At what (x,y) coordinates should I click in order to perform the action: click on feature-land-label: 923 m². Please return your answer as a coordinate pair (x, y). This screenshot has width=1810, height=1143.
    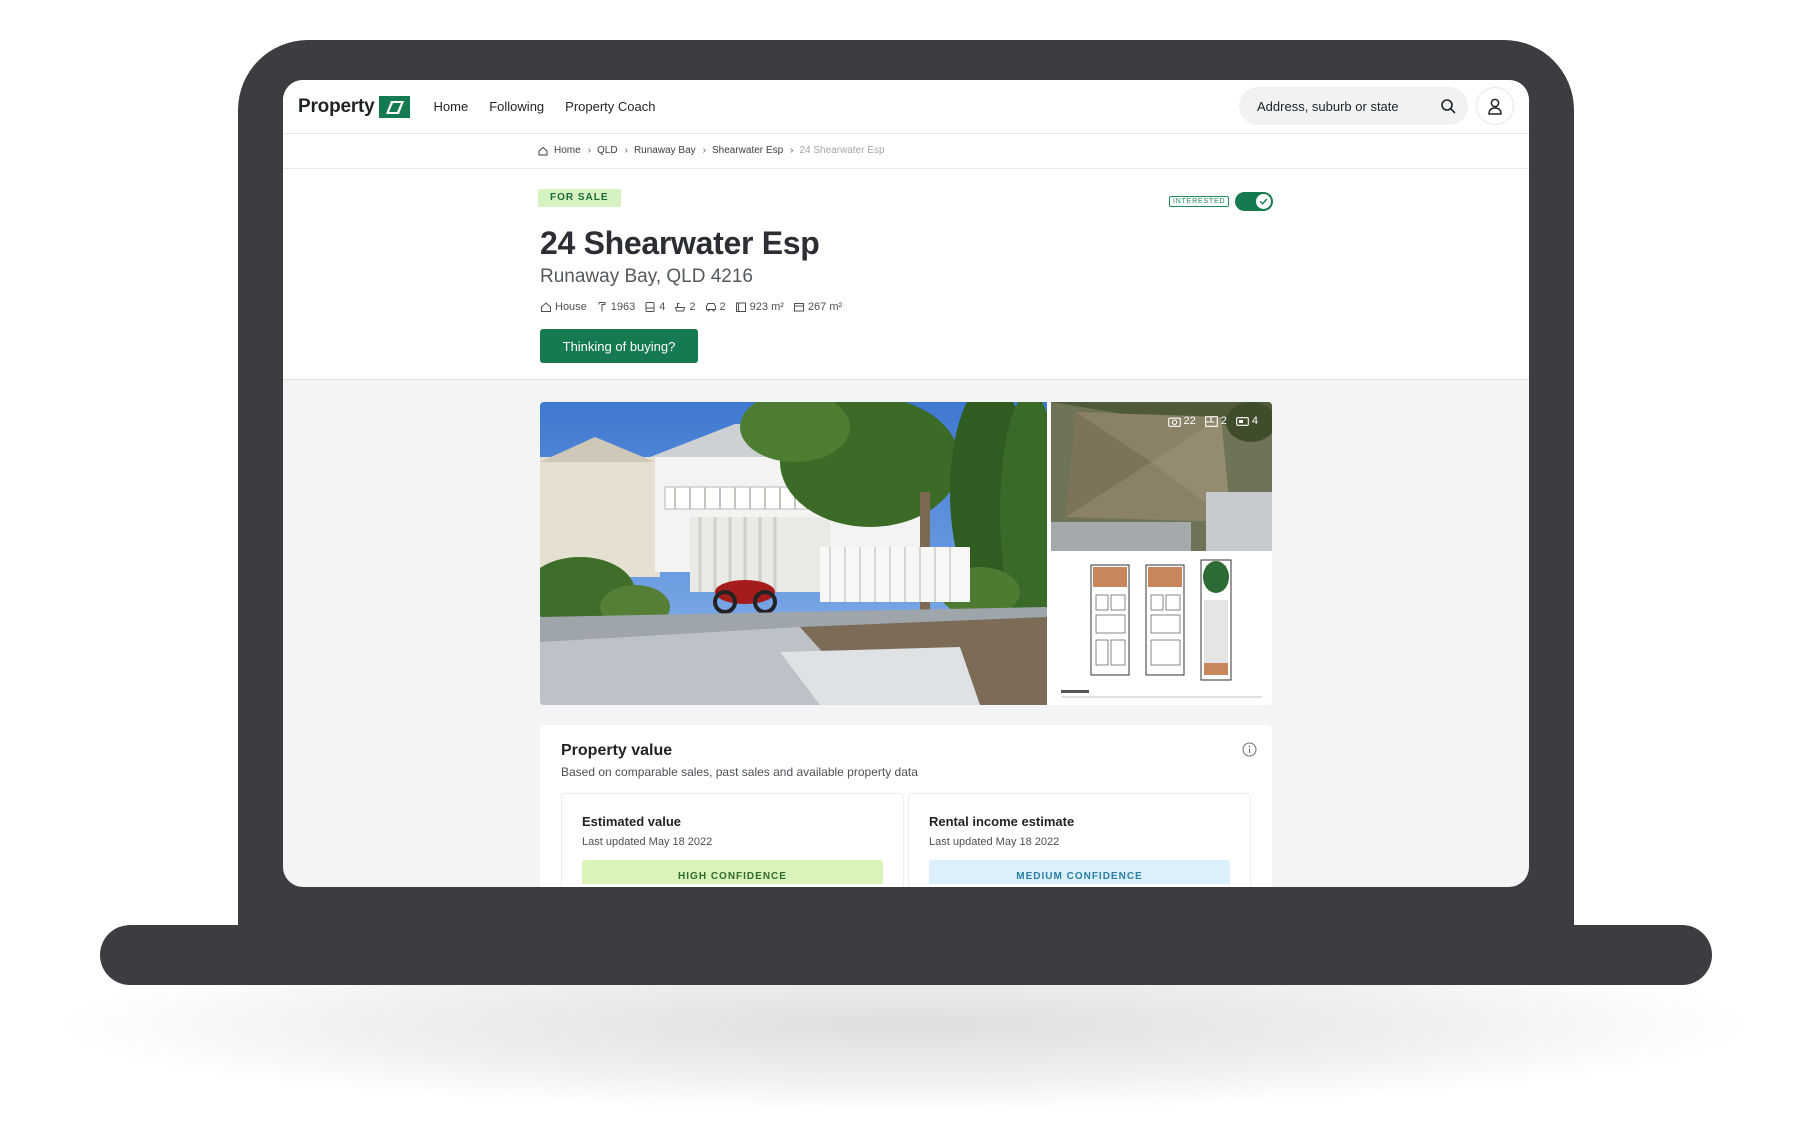
    Looking at the image, I should click on (766, 307).